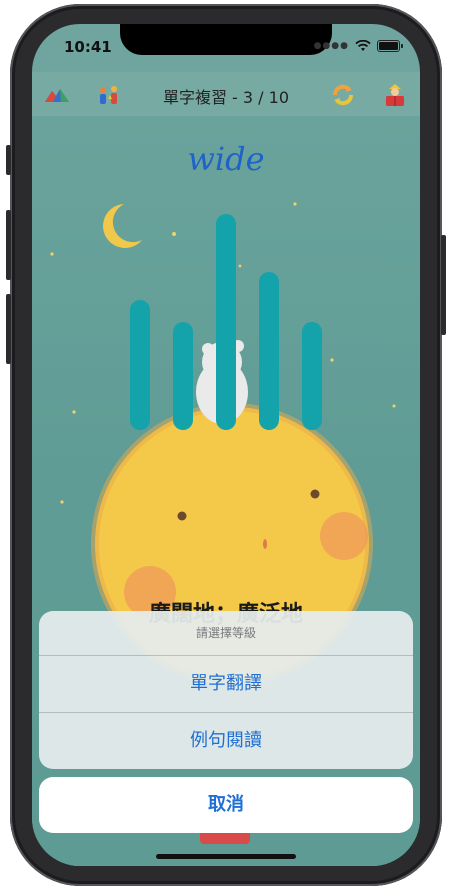  I want to click on battery-icon, so click(390, 46).